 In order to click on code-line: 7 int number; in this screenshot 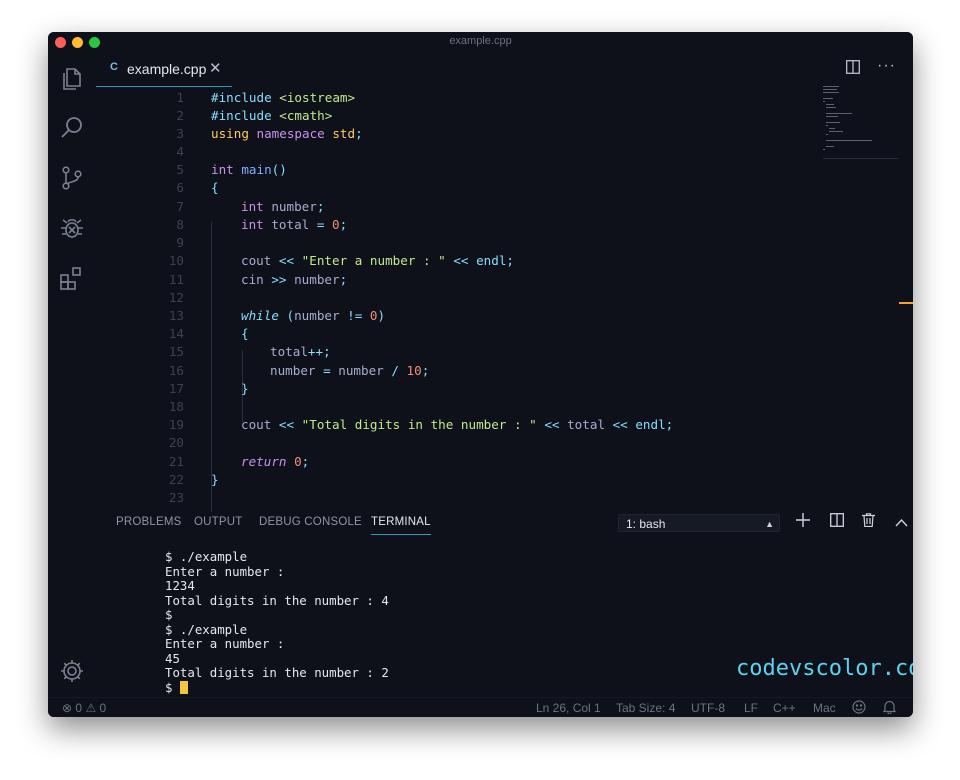, I will do `click(250, 206)`.